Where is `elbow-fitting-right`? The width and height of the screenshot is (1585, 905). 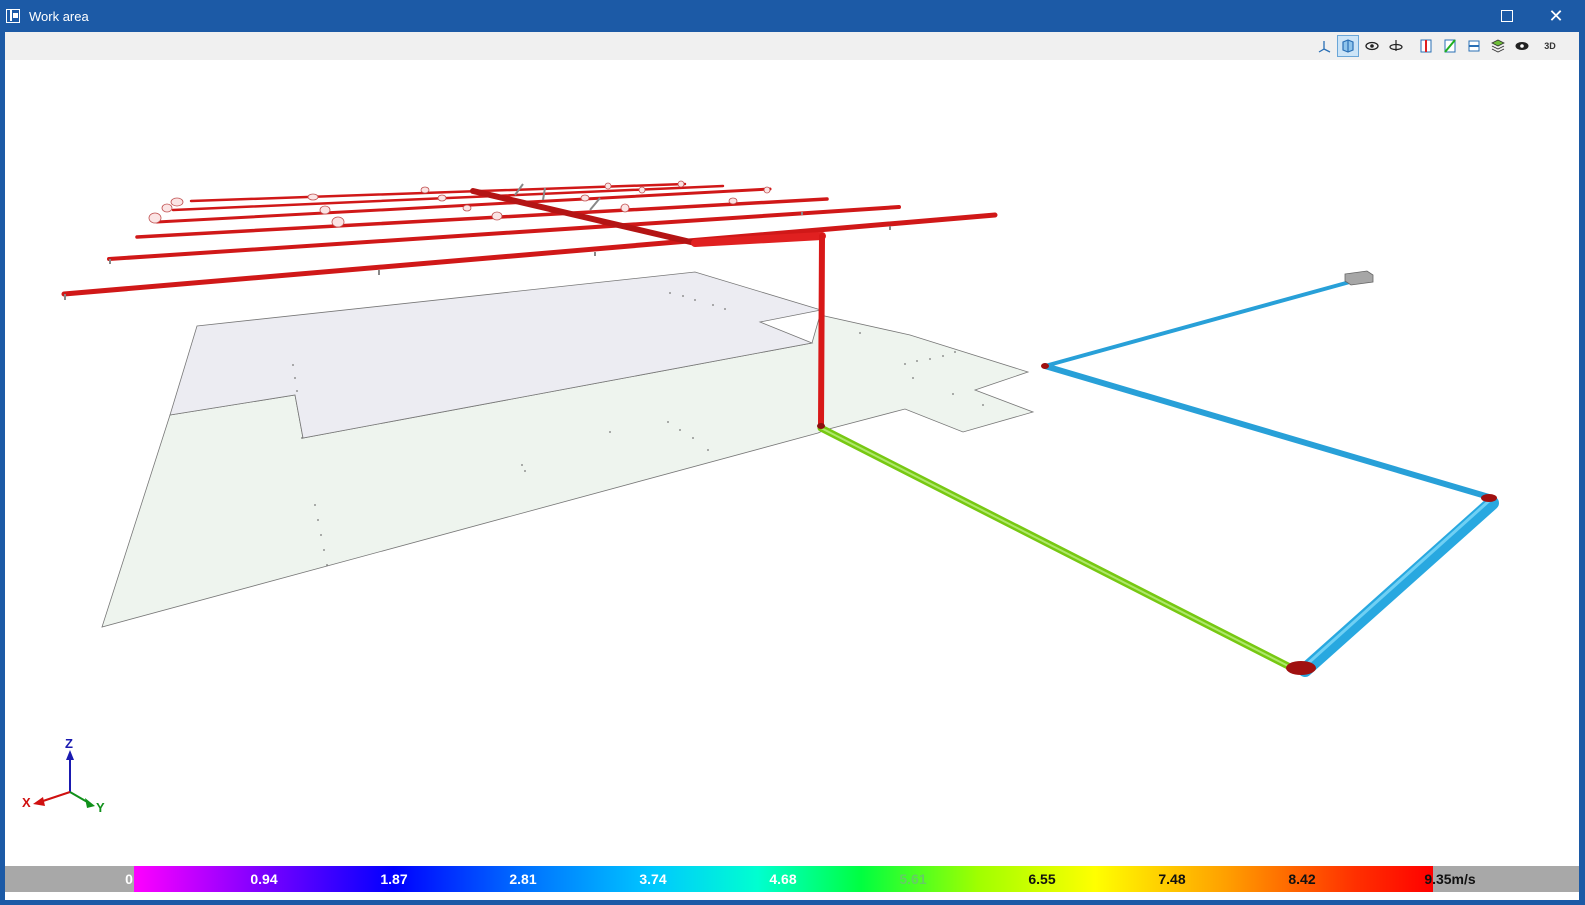
elbow-fitting-right is located at coordinates (1489, 498).